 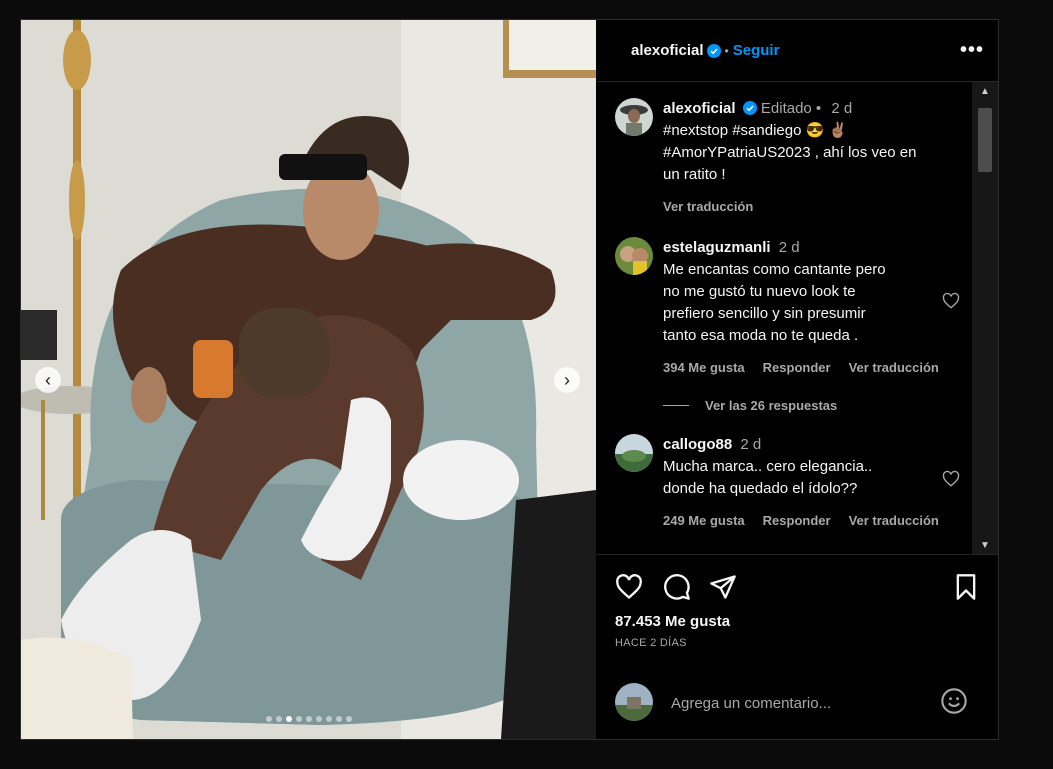 I want to click on caption-text-line: un ratito !, so click(x=694, y=174).